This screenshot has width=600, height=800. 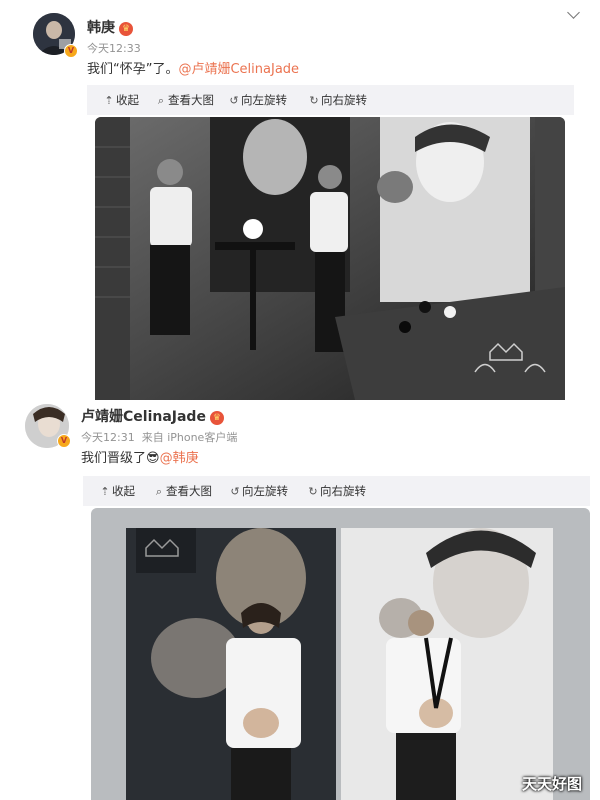 I want to click on post-source: 来自 iPhone客户端, so click(x=189, y=437).